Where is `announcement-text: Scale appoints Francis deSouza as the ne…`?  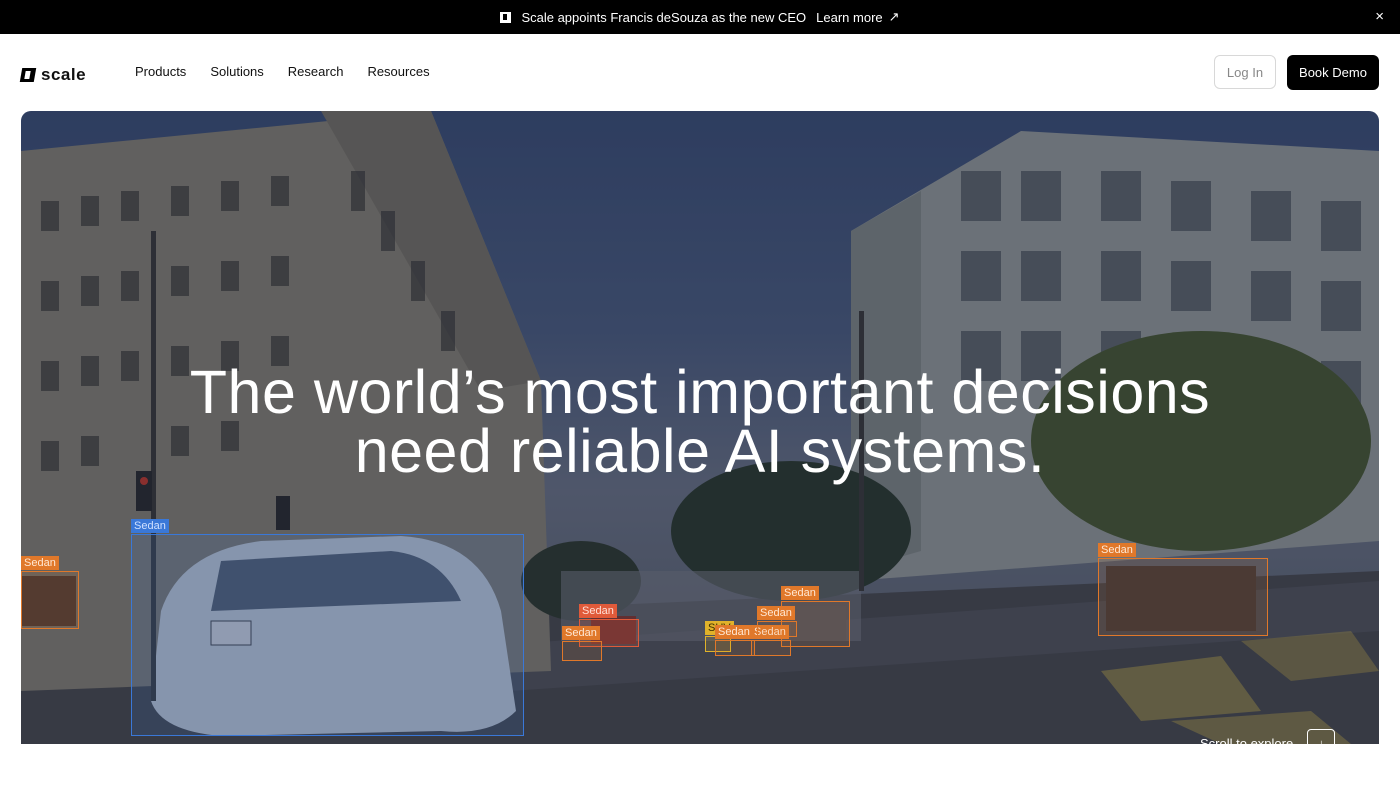 announcement-text: Scale appoints Francis deSouza as the ne… is located at coordinates (664, 17).